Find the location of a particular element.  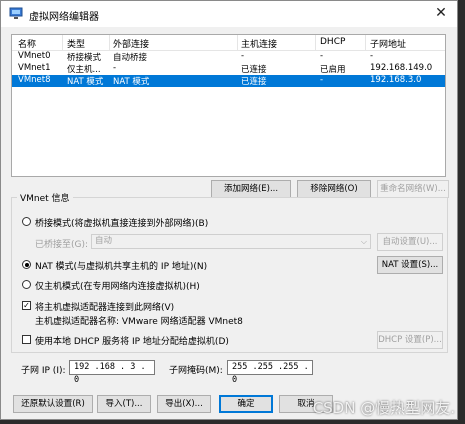

ok-button: 确定 is located at coordinates (246, 404).